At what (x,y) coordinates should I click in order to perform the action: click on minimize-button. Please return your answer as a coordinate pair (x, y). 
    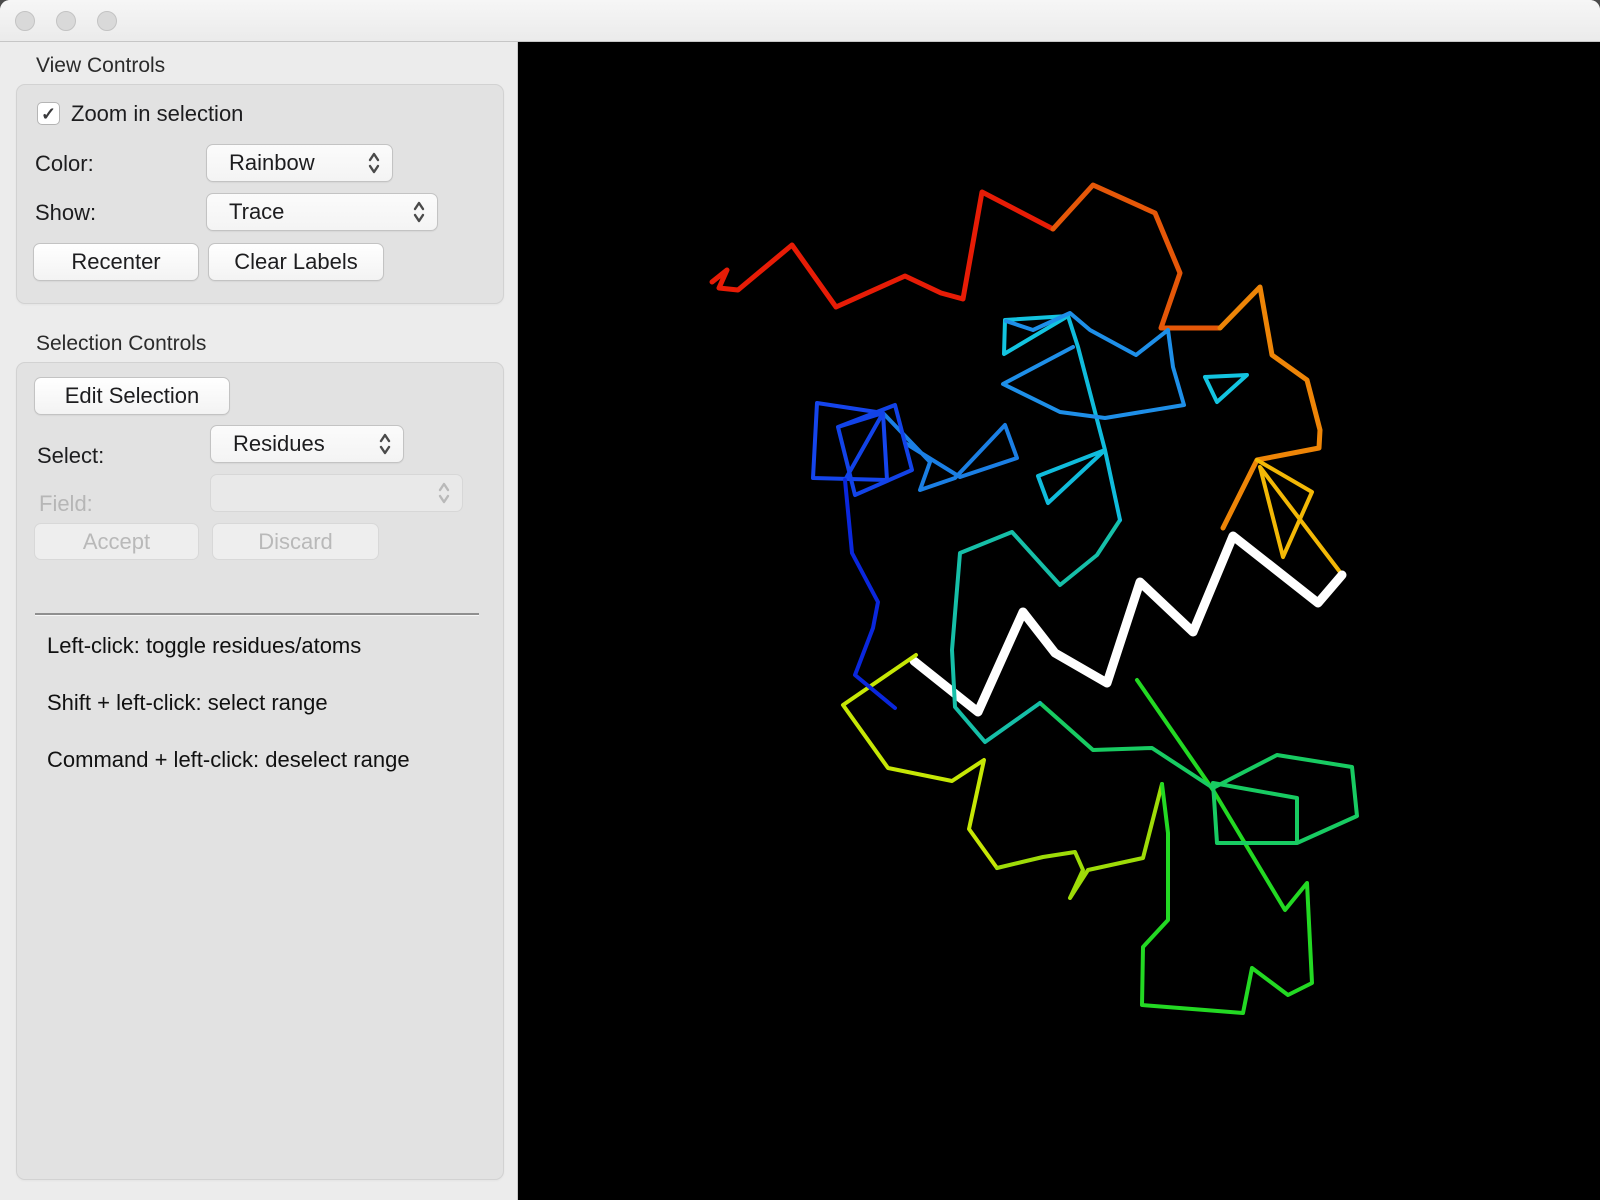
    Looking at the image, I should click on (66, 21).